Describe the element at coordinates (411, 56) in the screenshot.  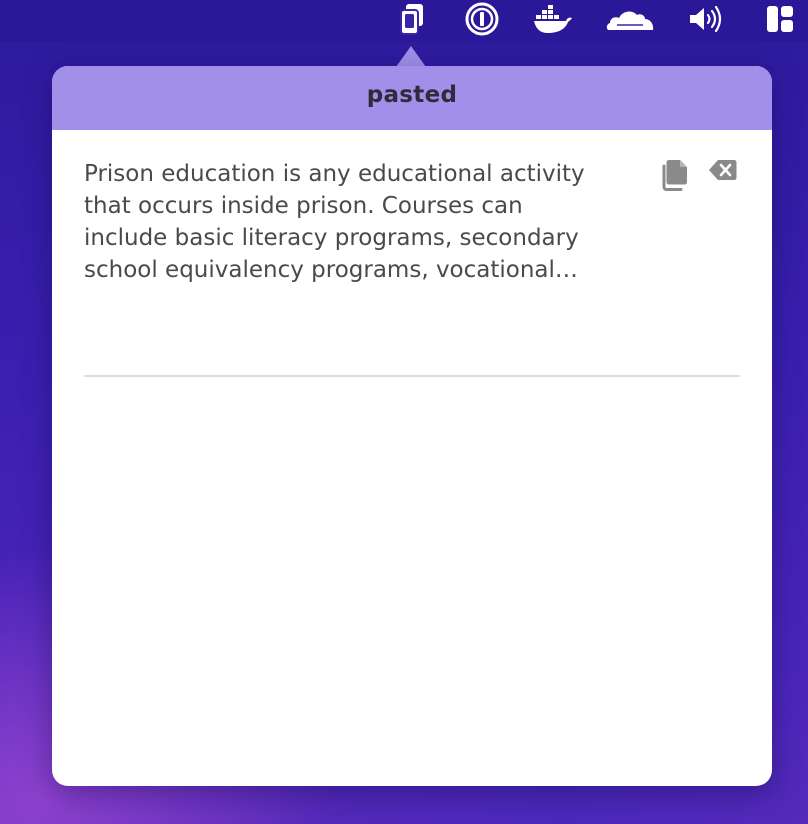
I see `popover-arrow` at that location.